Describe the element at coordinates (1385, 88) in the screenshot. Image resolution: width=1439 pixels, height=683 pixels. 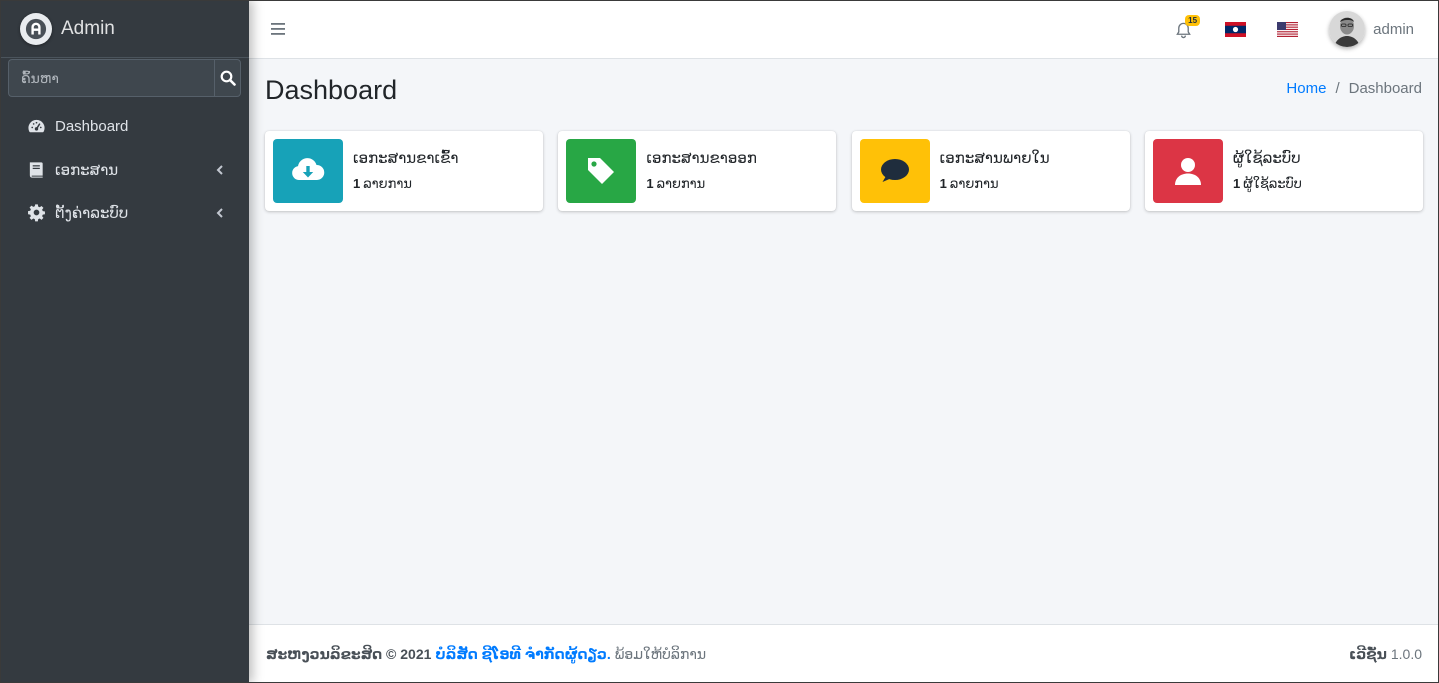
I see `breadcrumb-current: Dashboard` at that location.